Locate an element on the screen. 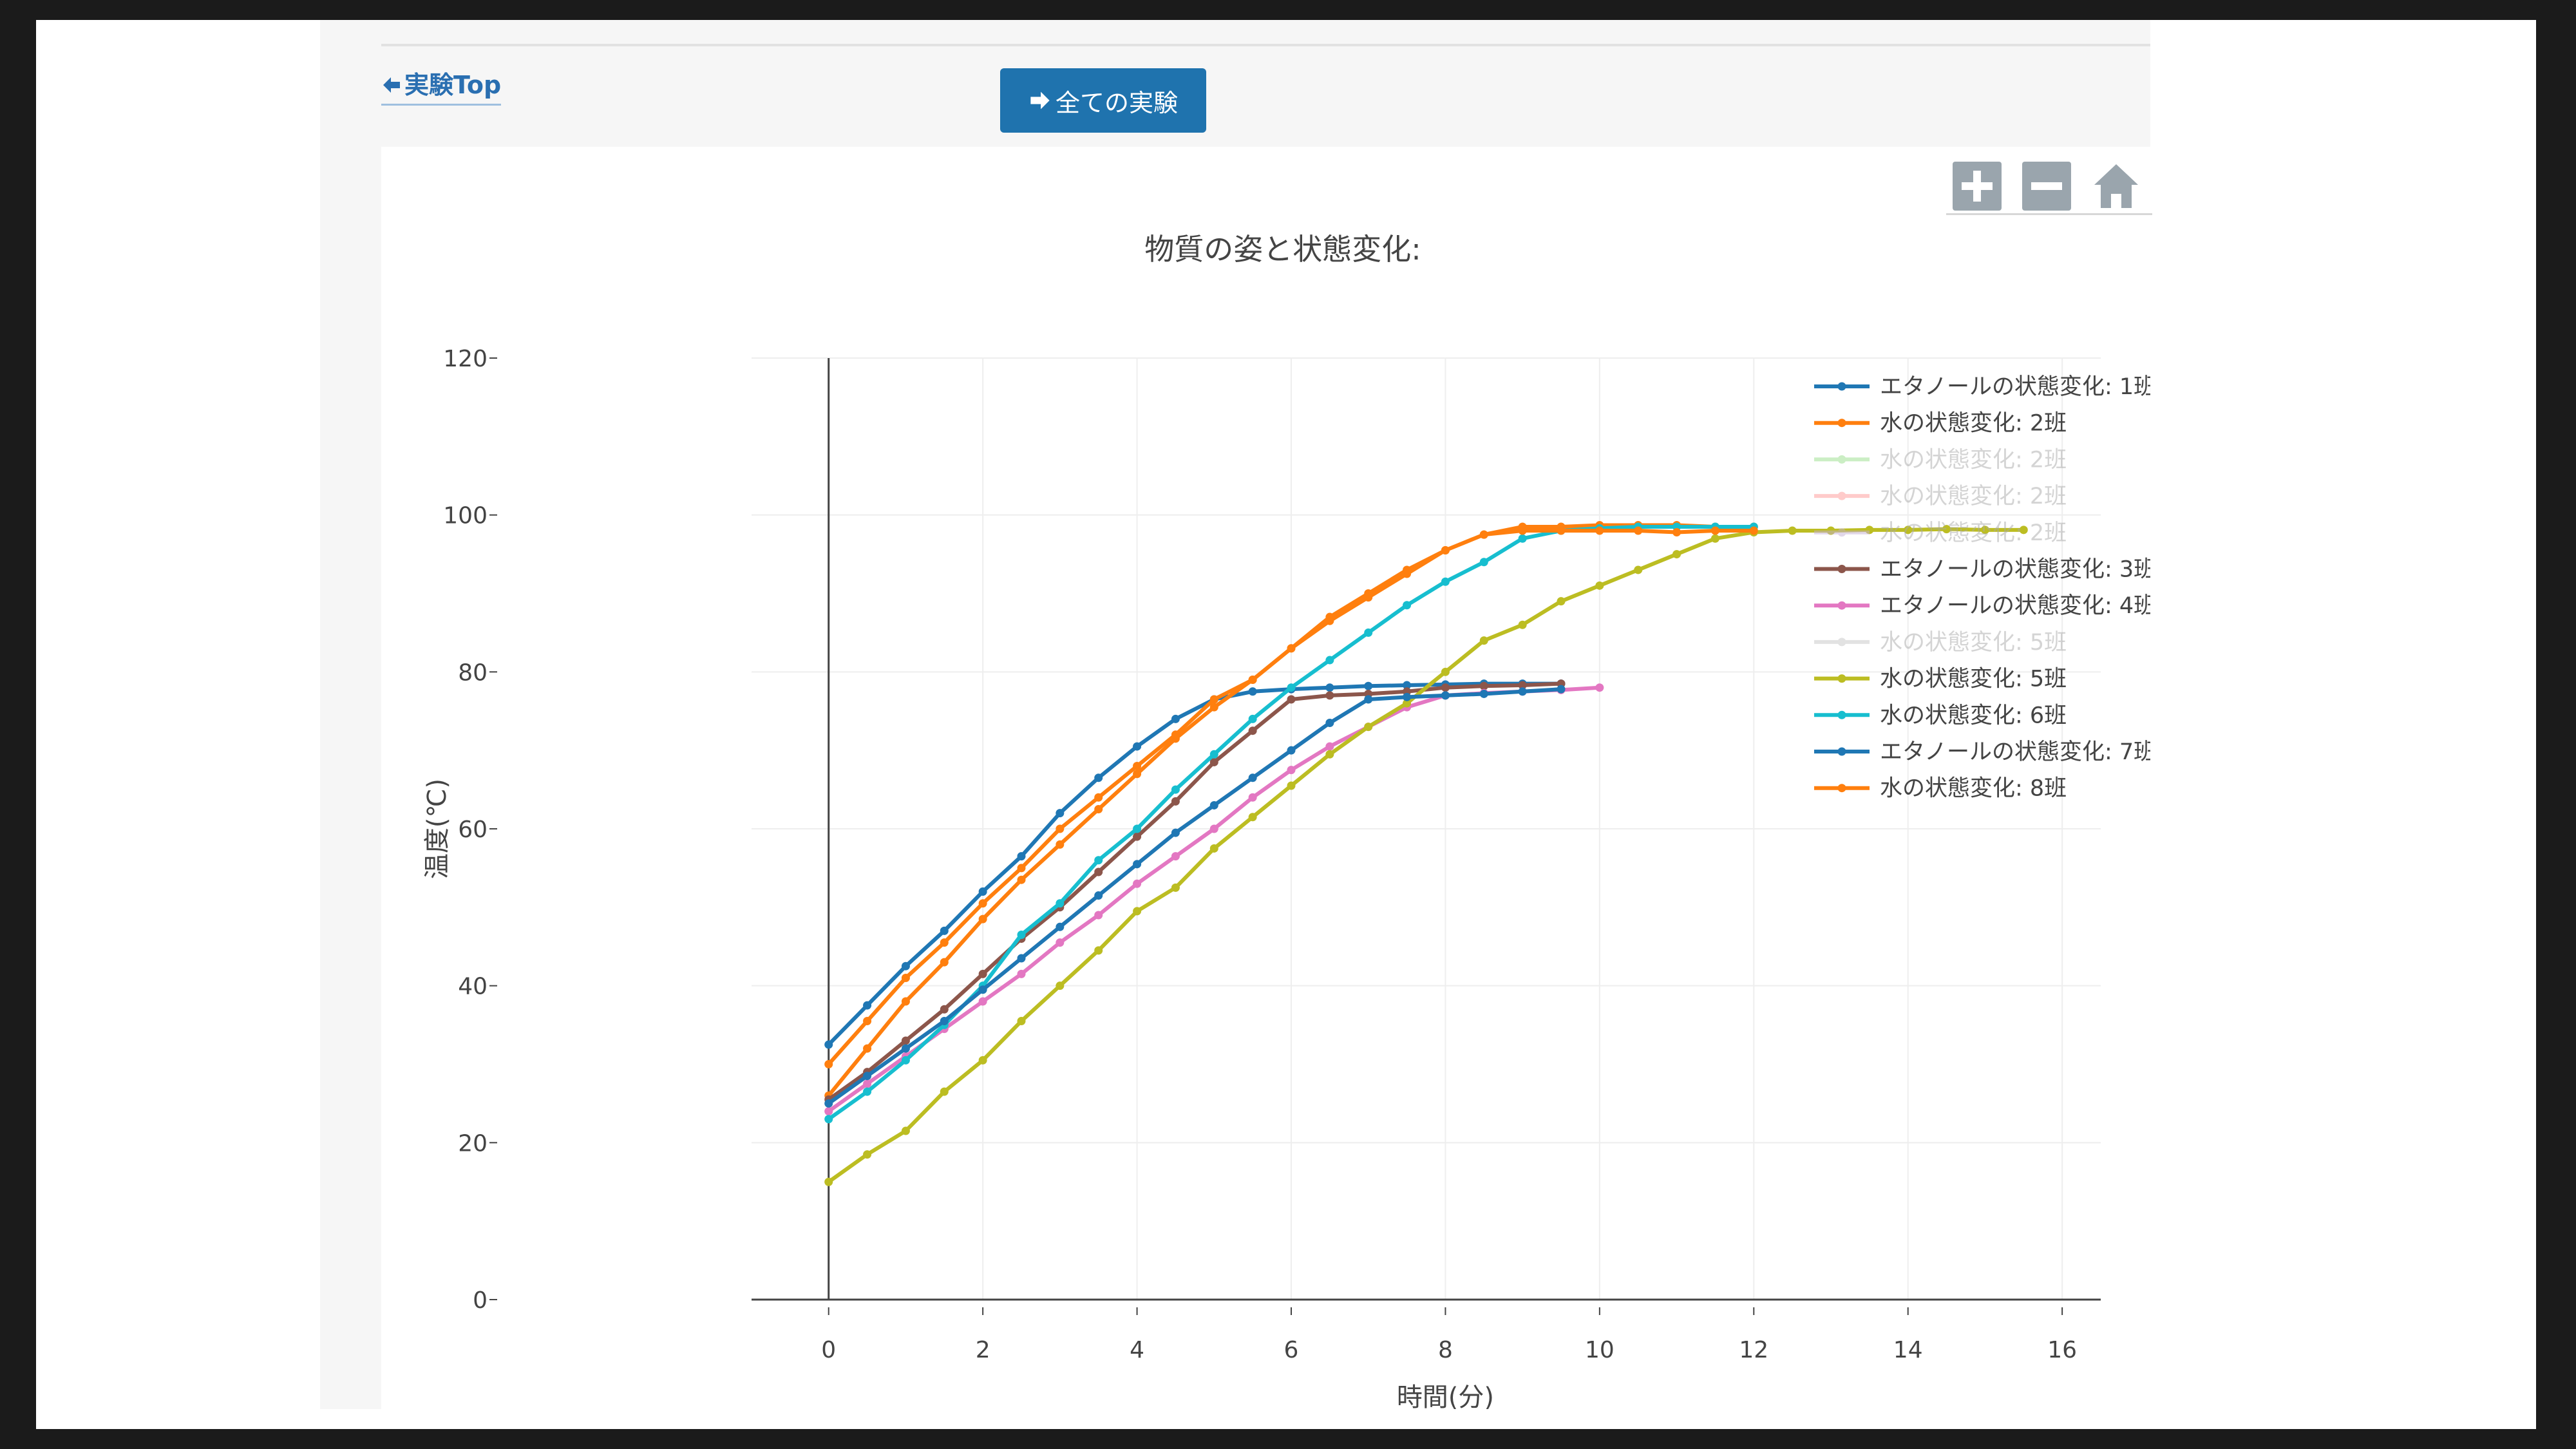 The height and width of the screenshot is (1449, 2576). zoom-out-button is located at coordinates (2047, 186).